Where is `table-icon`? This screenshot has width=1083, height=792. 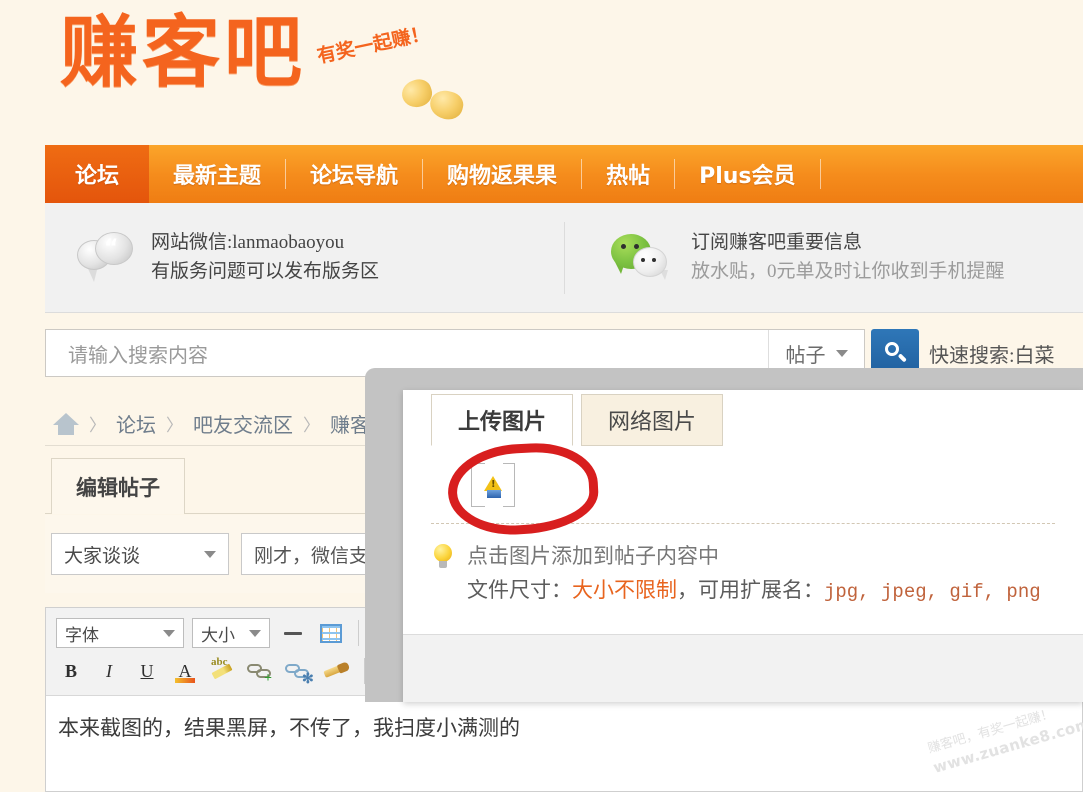 table-icon is located at coordinates (331, 633).